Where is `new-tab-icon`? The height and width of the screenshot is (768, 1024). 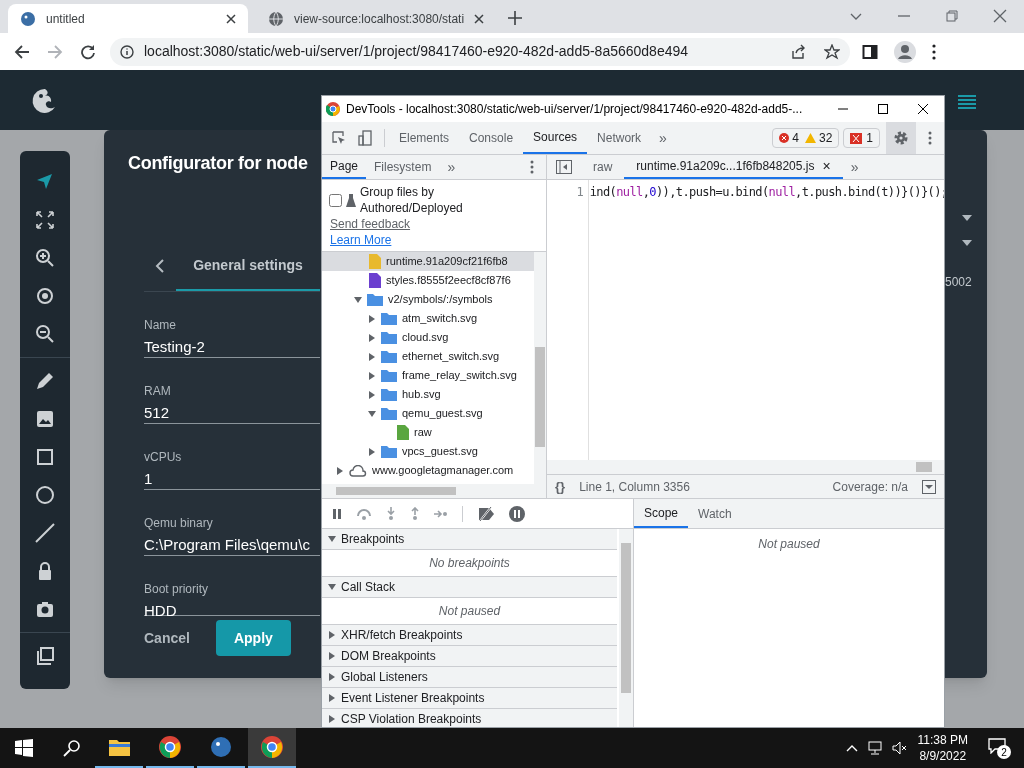
new-tab-icon is located at coordinates (515, 18).